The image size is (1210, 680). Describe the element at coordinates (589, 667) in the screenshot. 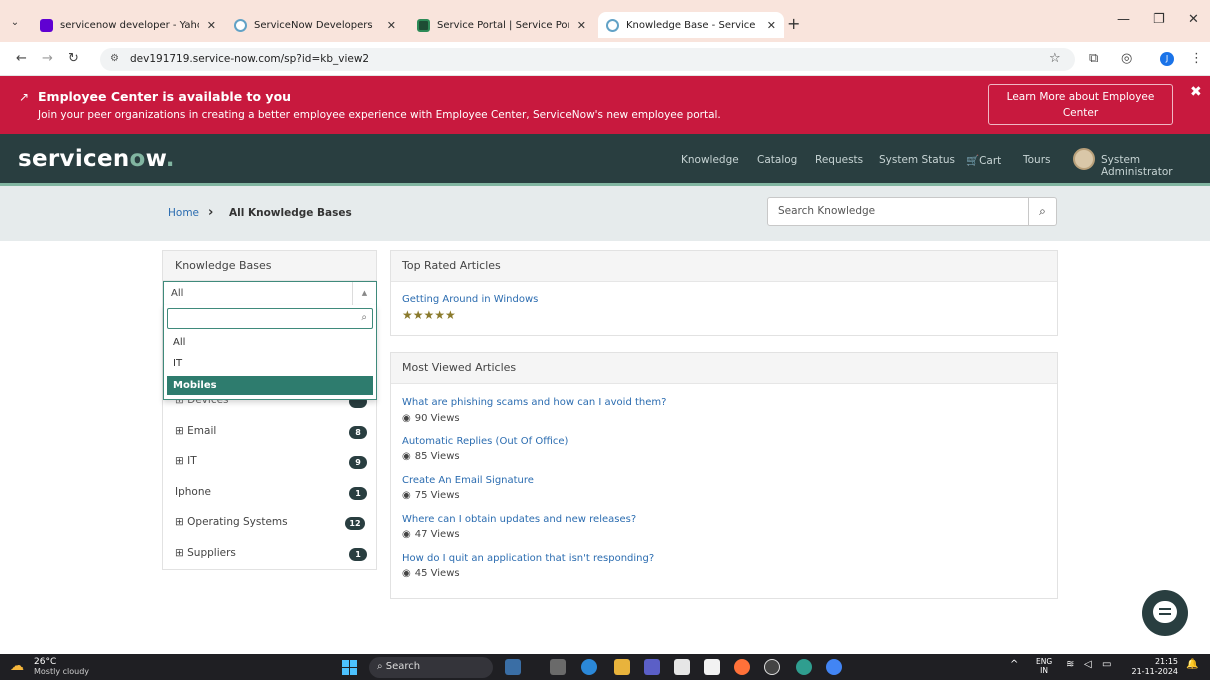

I see `edge-browser-icon` at that location.